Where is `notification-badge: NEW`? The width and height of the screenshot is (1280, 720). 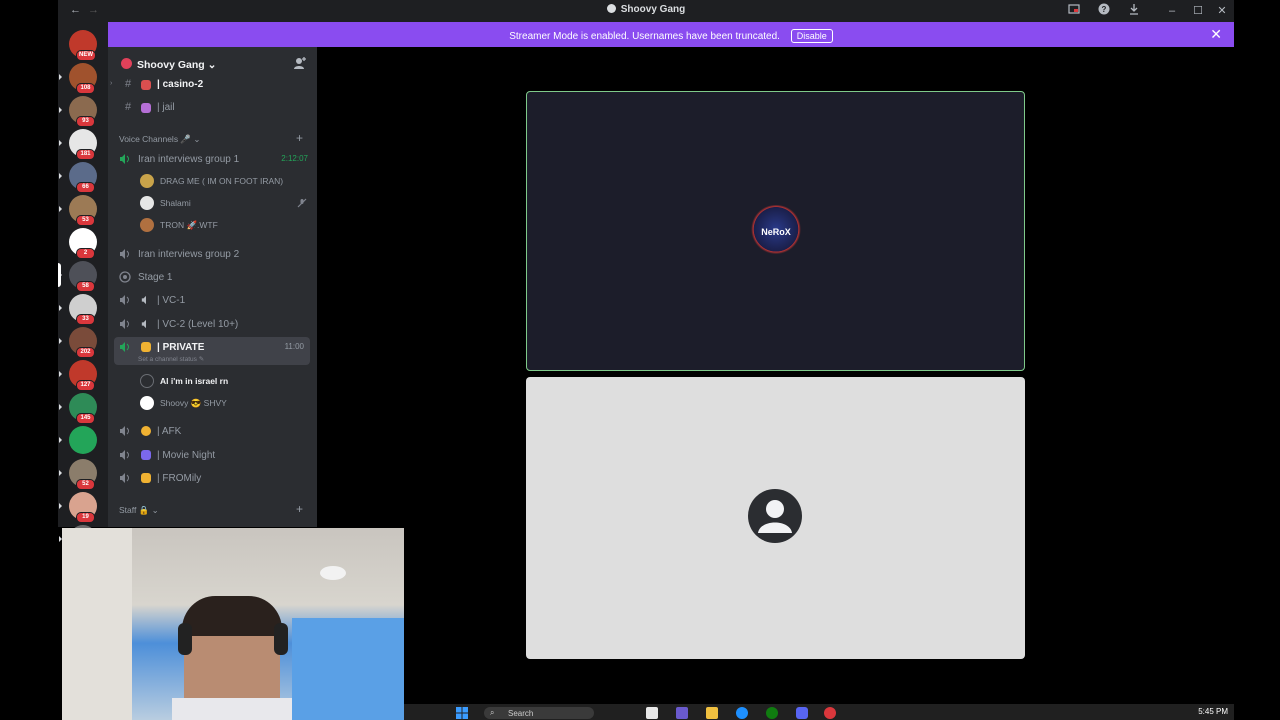 notification-badge: NEW is located at coordinates (86, 55).